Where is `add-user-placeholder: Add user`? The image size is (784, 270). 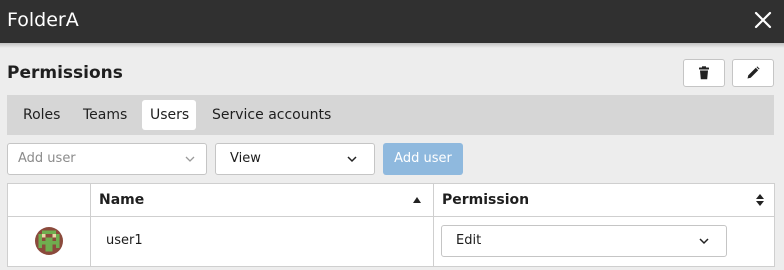
add-user-placeholder: Add user is located at coordinates (47, 158).